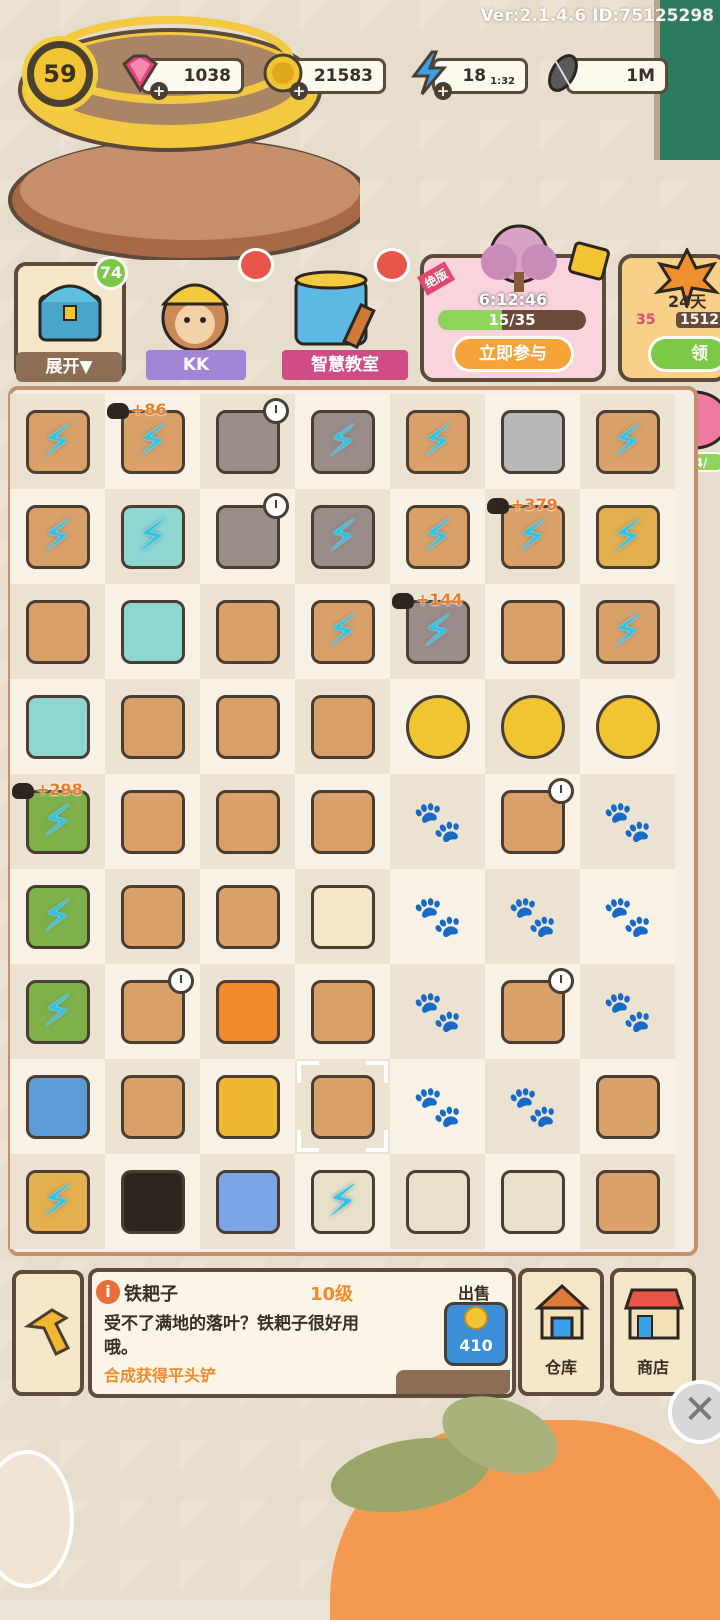 Image resolution: width=720 pixels, height=1620 pixels. What do you see at coordinates (57, 1106) in the screenshot?
I see `board-cell-arcade` at bounding box center [57, 1106].